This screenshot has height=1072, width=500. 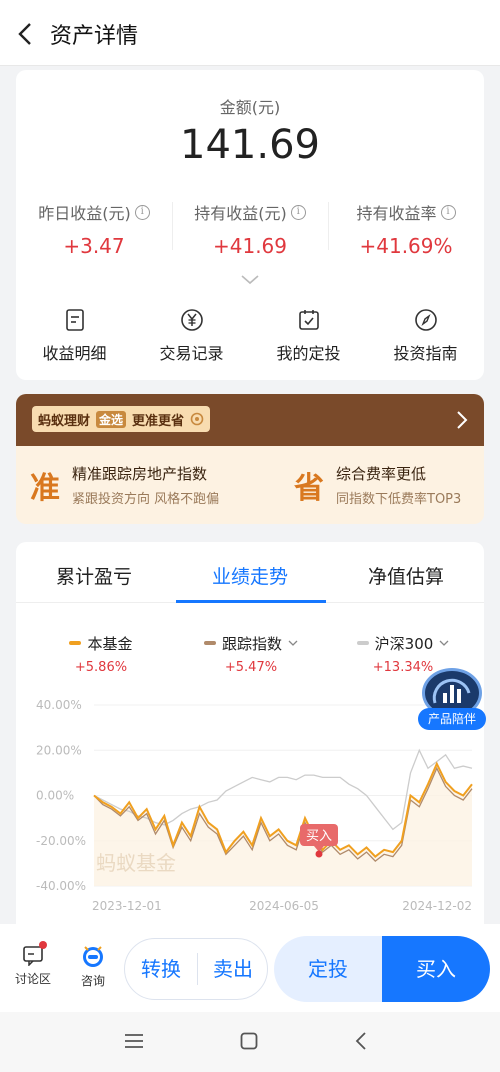 What do you see at coordinates (161, 969) in the screenshot?
I see `switch-button: 转换` at bounding box center [161, 969].